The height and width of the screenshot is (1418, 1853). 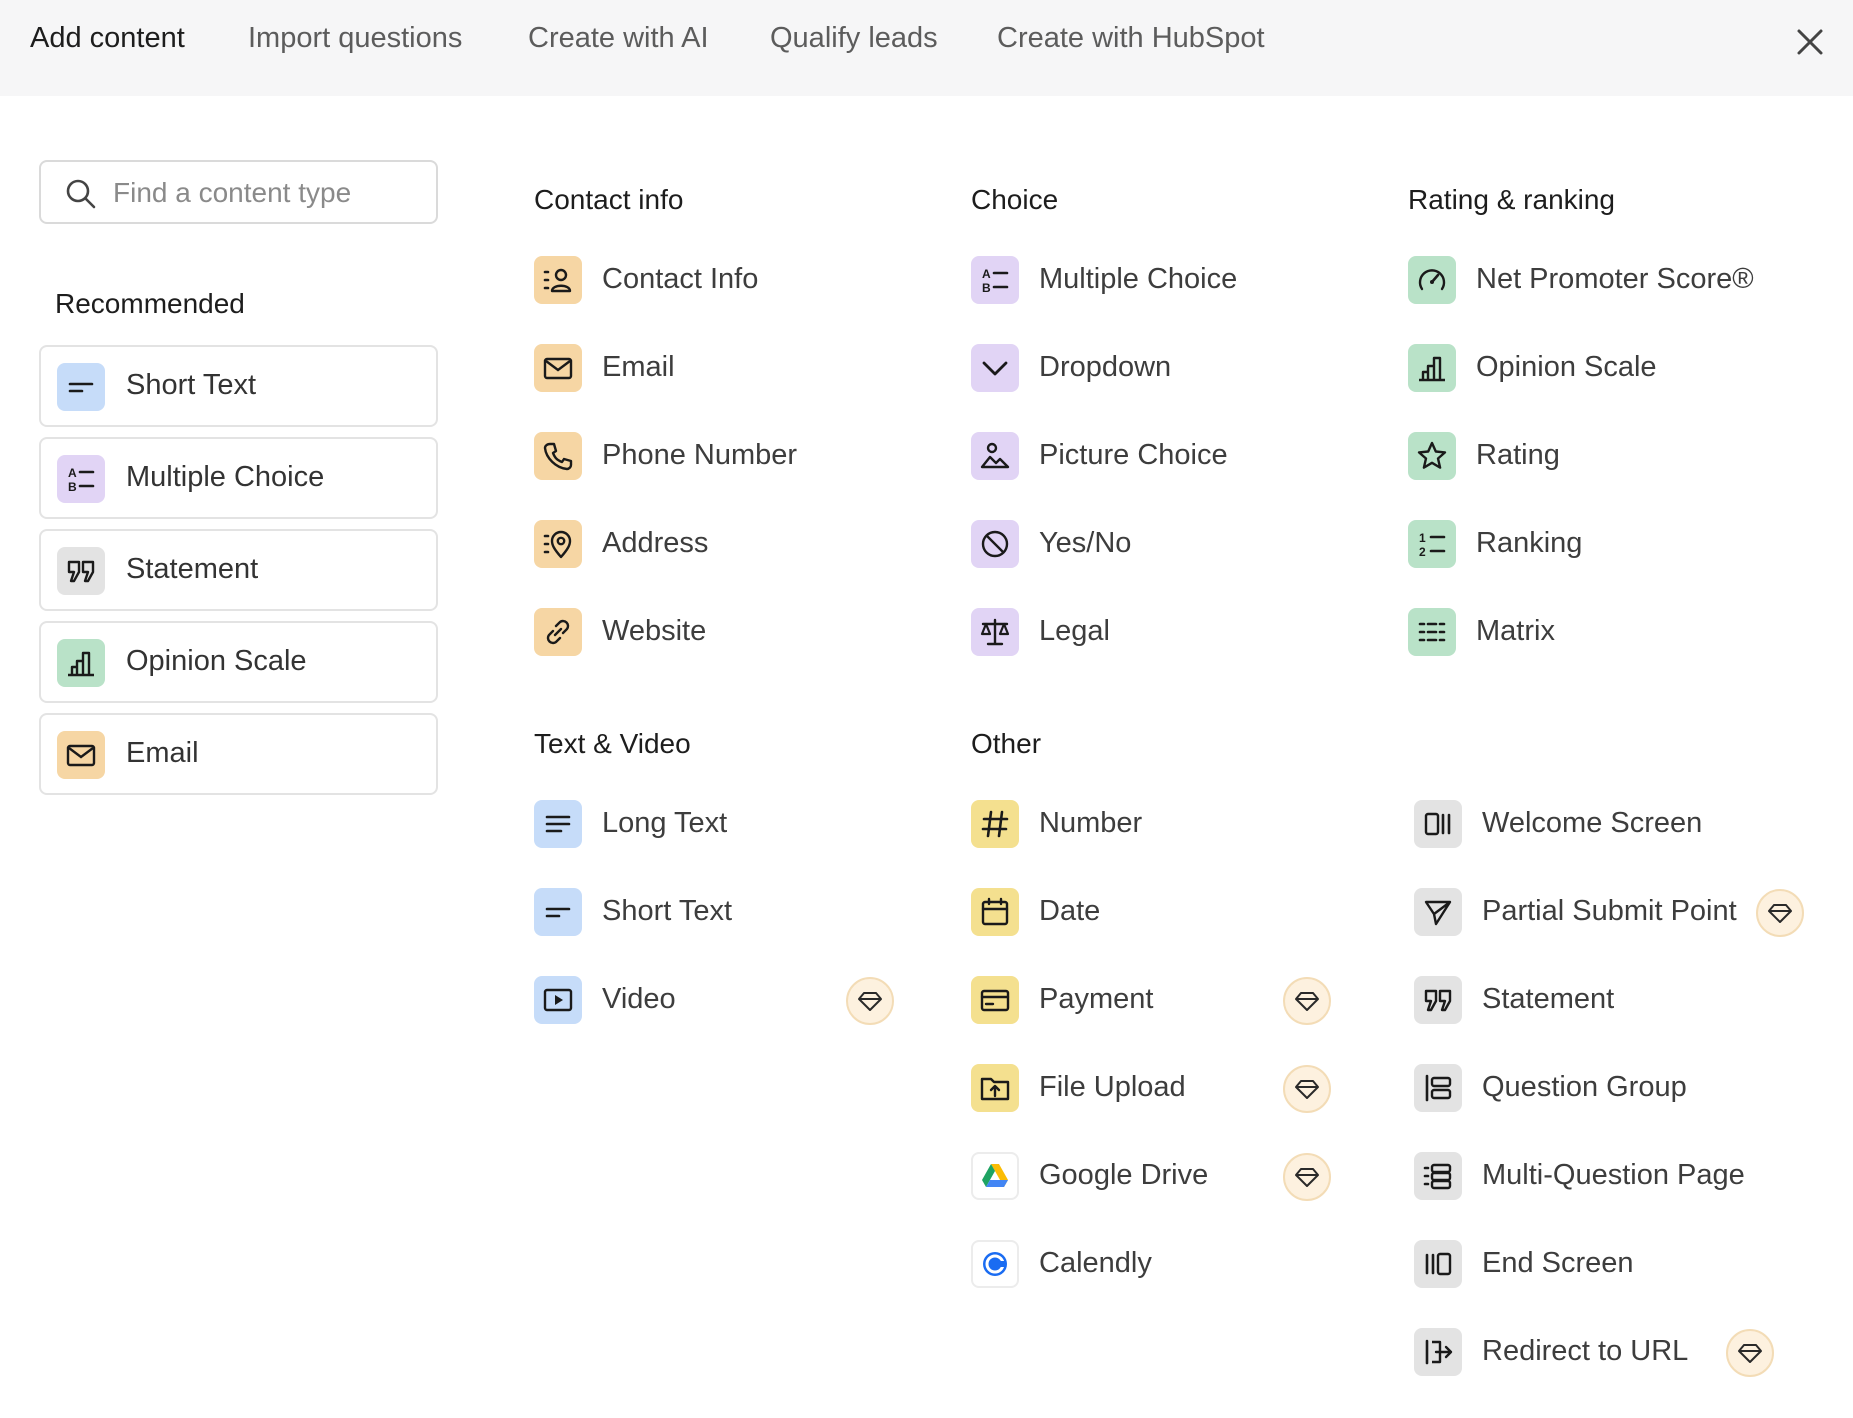 What do you see at coordinates (1131, 38) in the screenshot?
I see `tab-create-with-hubspot: Create with HubSpot` at bounding box center [1131, 38].